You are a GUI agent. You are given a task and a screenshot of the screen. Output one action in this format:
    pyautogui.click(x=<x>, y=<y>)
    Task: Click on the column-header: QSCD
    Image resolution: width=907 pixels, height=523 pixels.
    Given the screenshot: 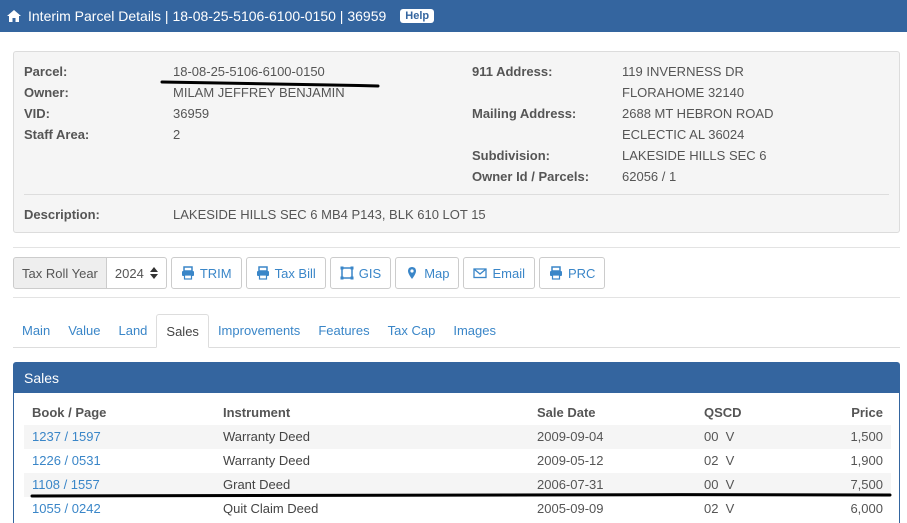 What is the action you would take?
    pyautogui.click(x=723, y=412)
    